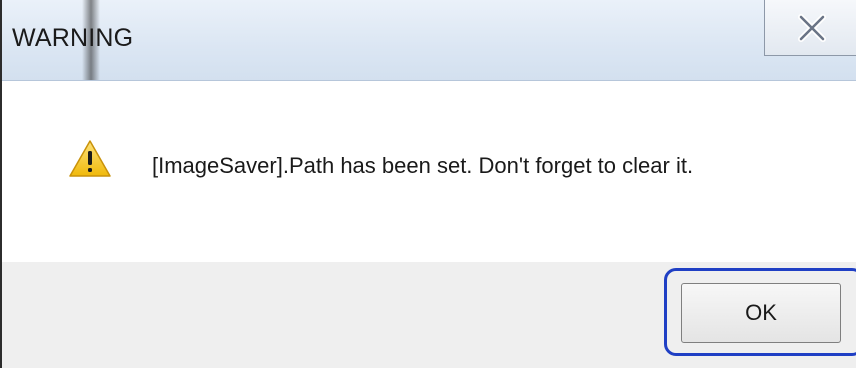  I want to click on ok-button: OK, so click(761, 313).